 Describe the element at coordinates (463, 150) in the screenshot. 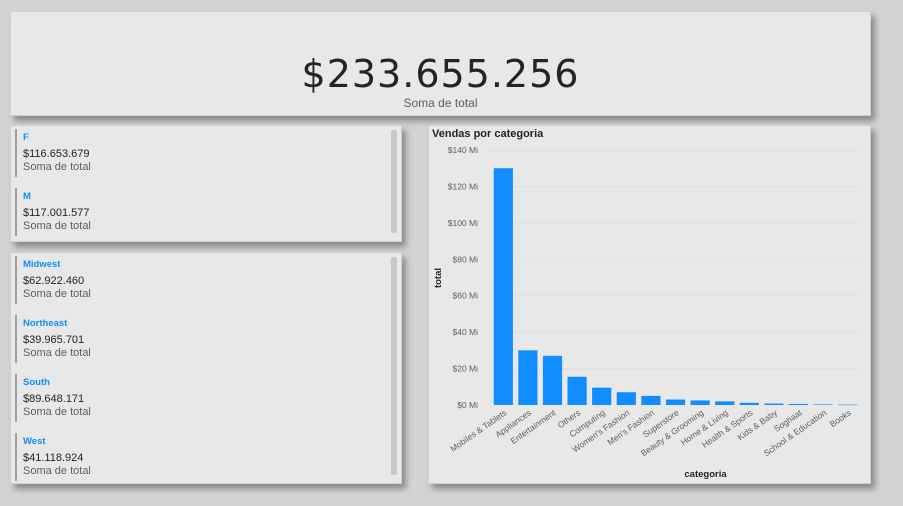

I see `y-tick-label: $140 Mi` at that location.